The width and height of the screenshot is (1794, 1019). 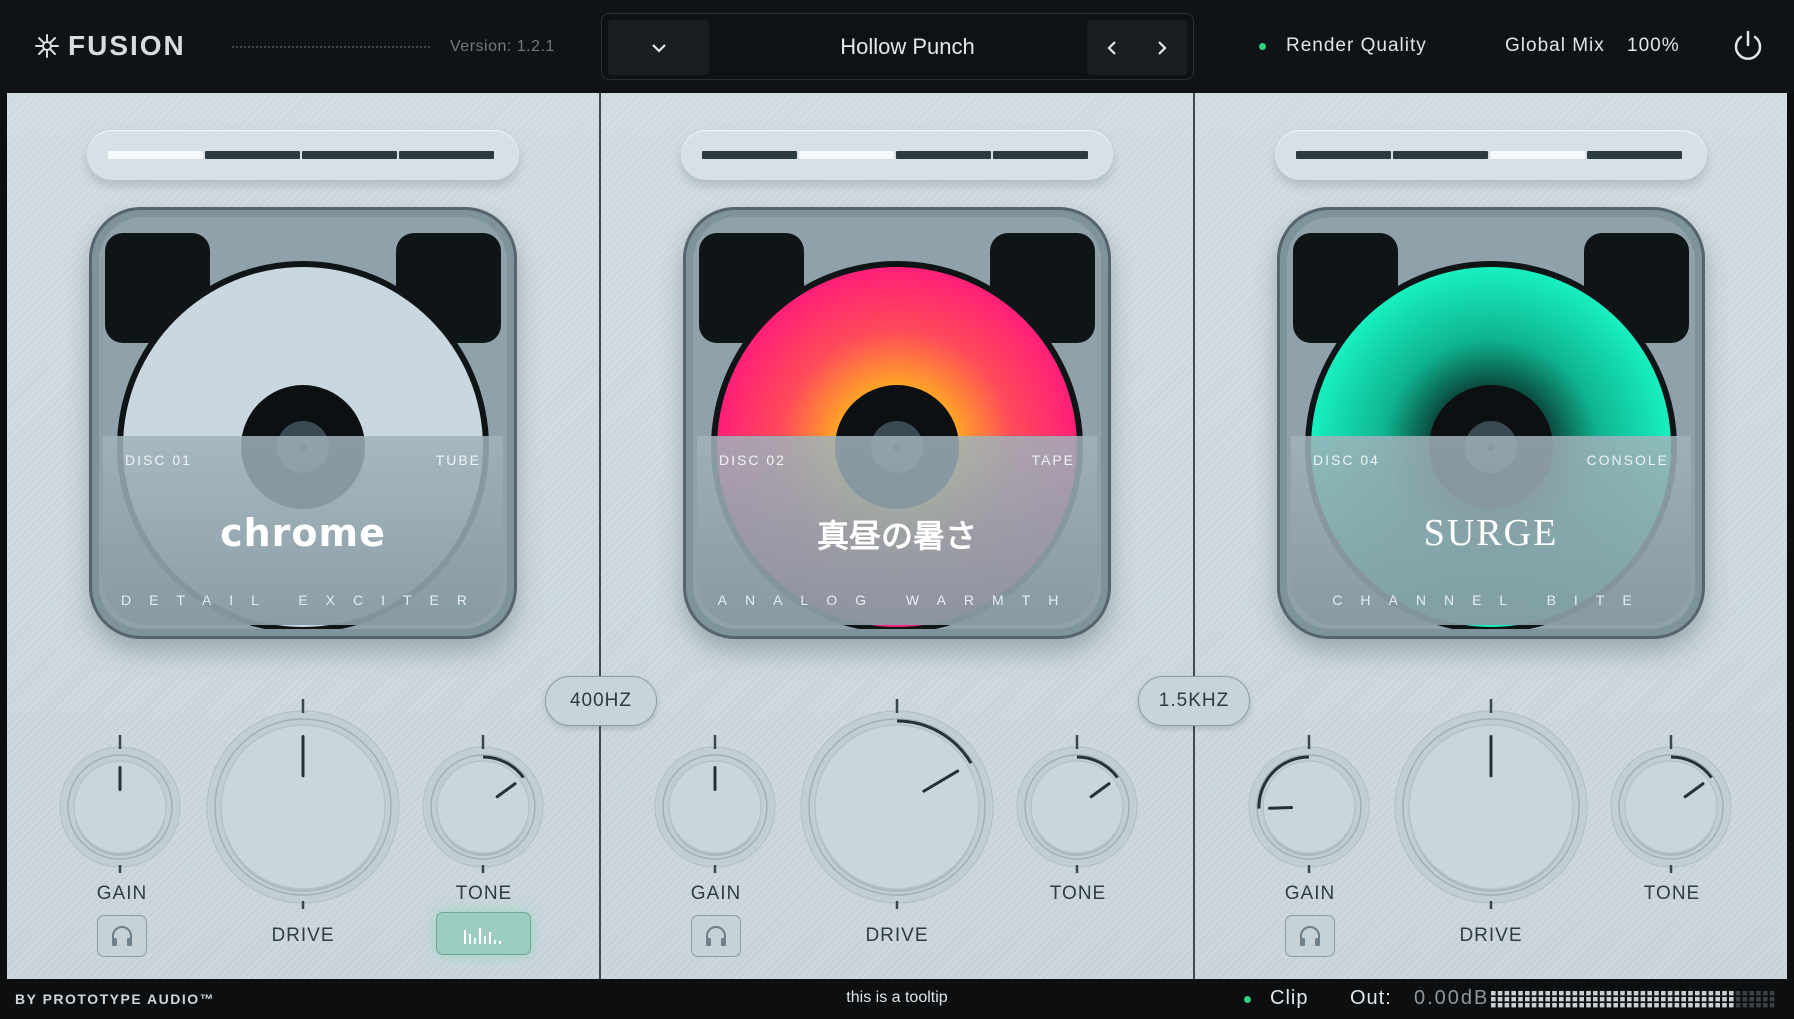 I want to click on band-2-mode-selector, so click(x=897, y=155).